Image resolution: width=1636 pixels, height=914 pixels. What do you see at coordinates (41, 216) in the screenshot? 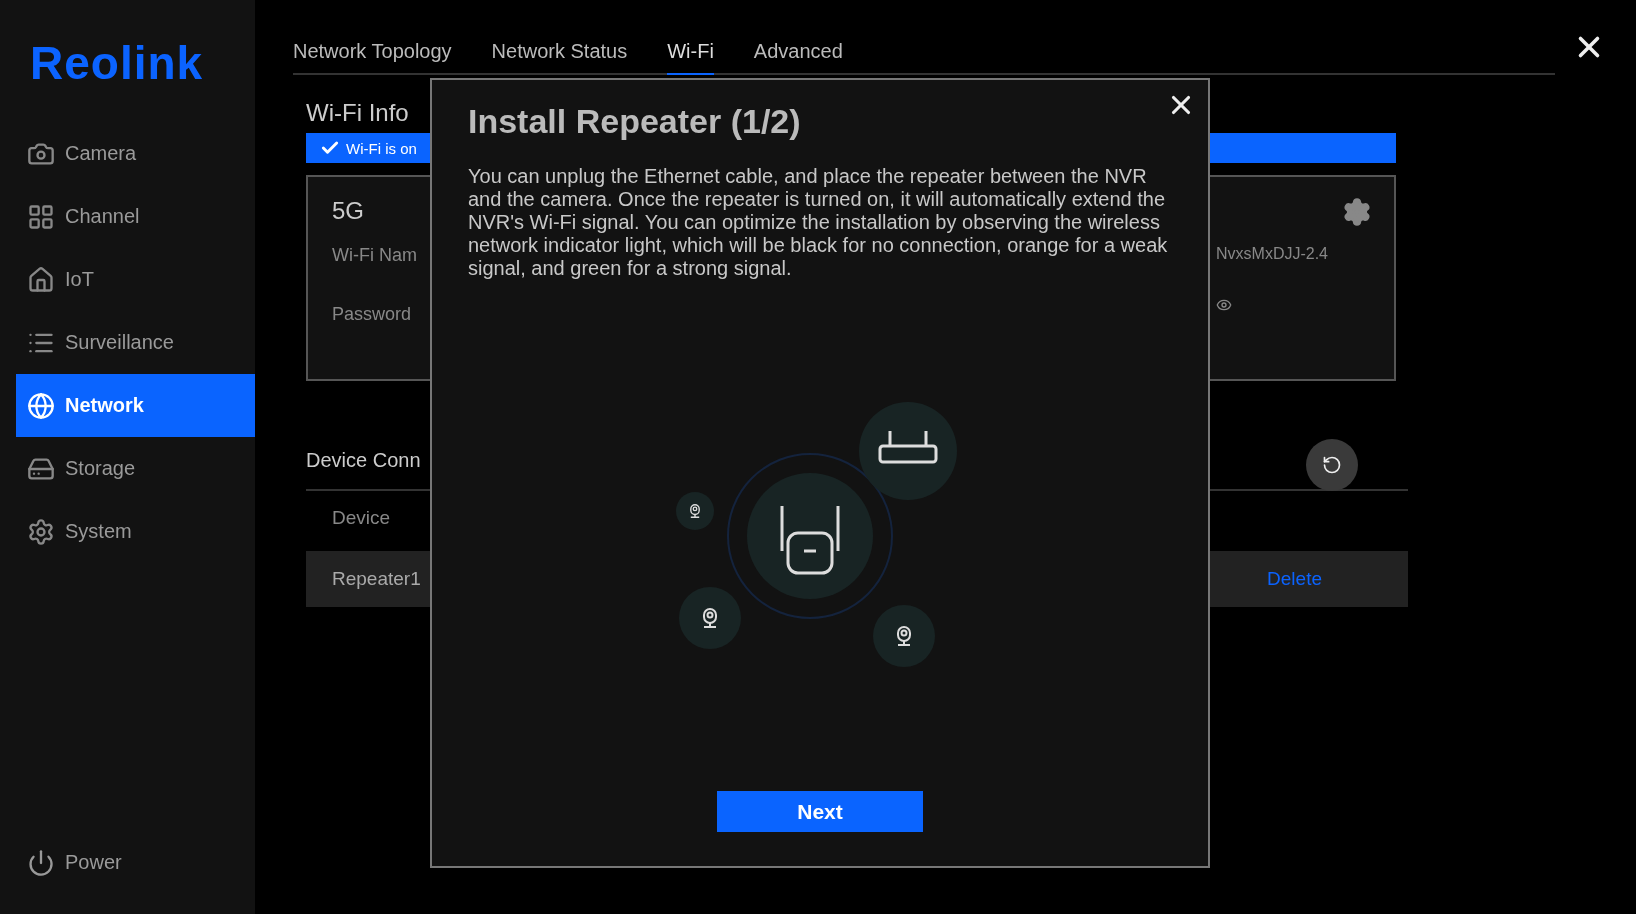
I see `grid-icon` at bounding box center [41, 216].